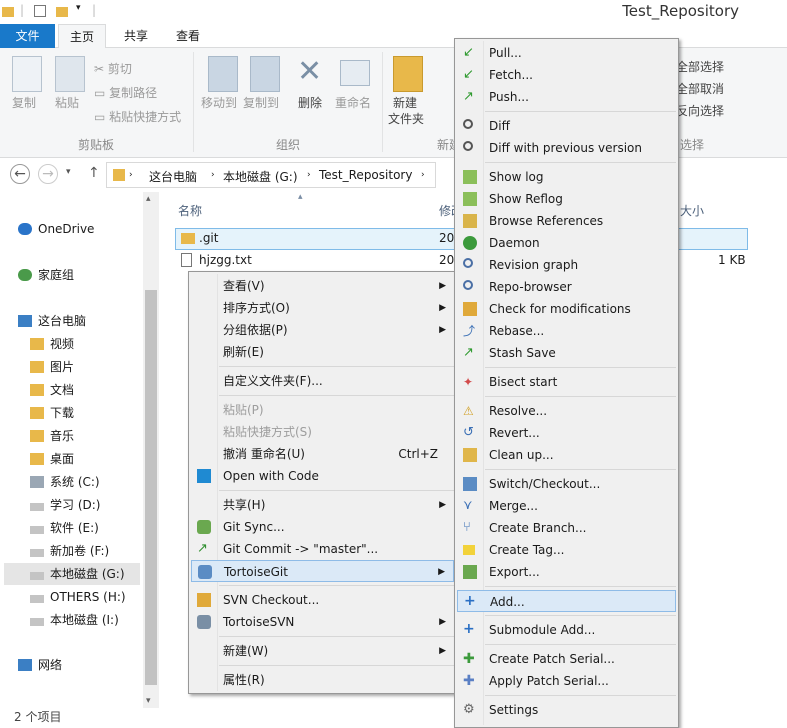  Describe the element at coordinates (700, 66) in the screenshot. I see `select-all-button: 全部选择` at that location.